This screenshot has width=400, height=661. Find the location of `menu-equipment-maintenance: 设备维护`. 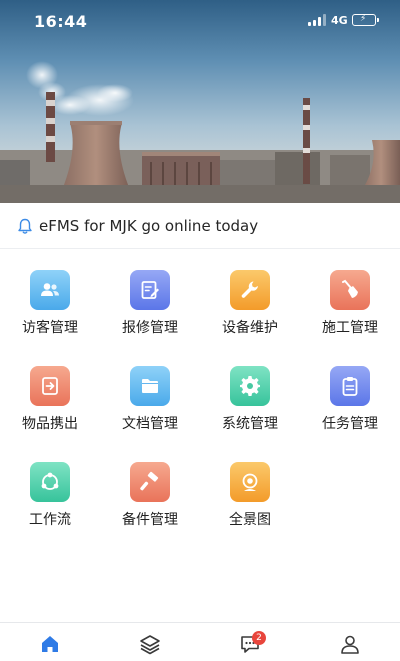

menu-equipment-maintenance: 设备维护 is located at coordinates (250, 297).